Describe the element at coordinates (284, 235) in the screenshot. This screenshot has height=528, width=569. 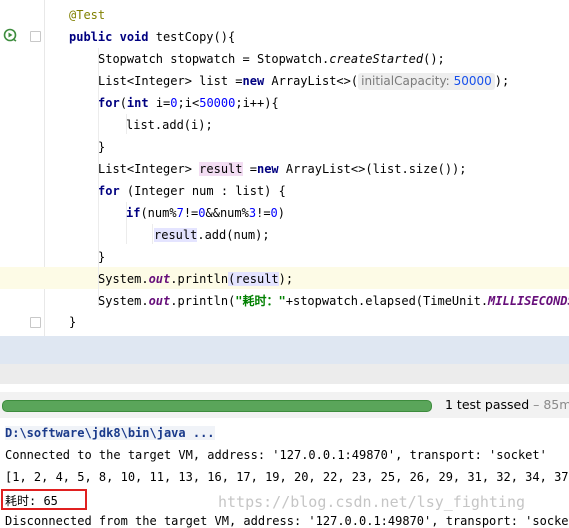
I see `code-line: result.add(num);` at that location.